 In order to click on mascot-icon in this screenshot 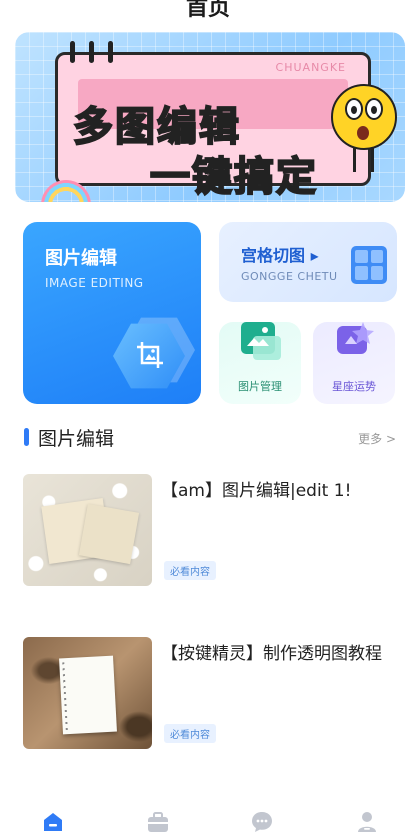, I will do `click(364, 128)`.